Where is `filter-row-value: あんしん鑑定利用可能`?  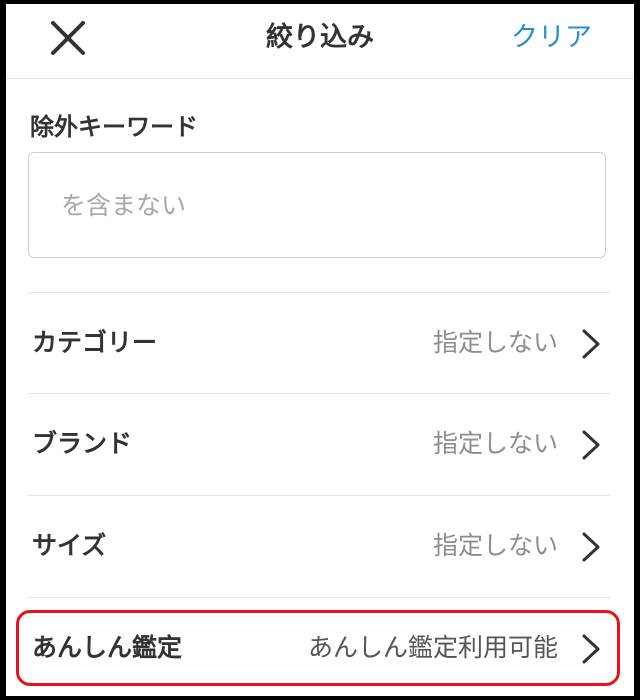 filter-row-value: あんしん鑑定利用可能 is located at coordinates (432, 647).